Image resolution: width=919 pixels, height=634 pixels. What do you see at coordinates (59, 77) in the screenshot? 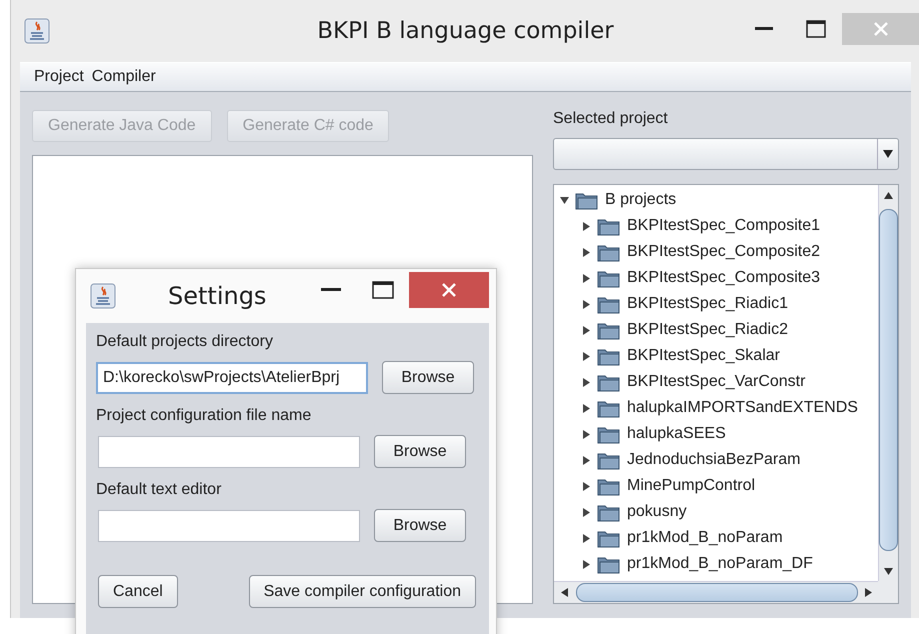
I see `menu-item: Project` at bounding box center [59, 77].